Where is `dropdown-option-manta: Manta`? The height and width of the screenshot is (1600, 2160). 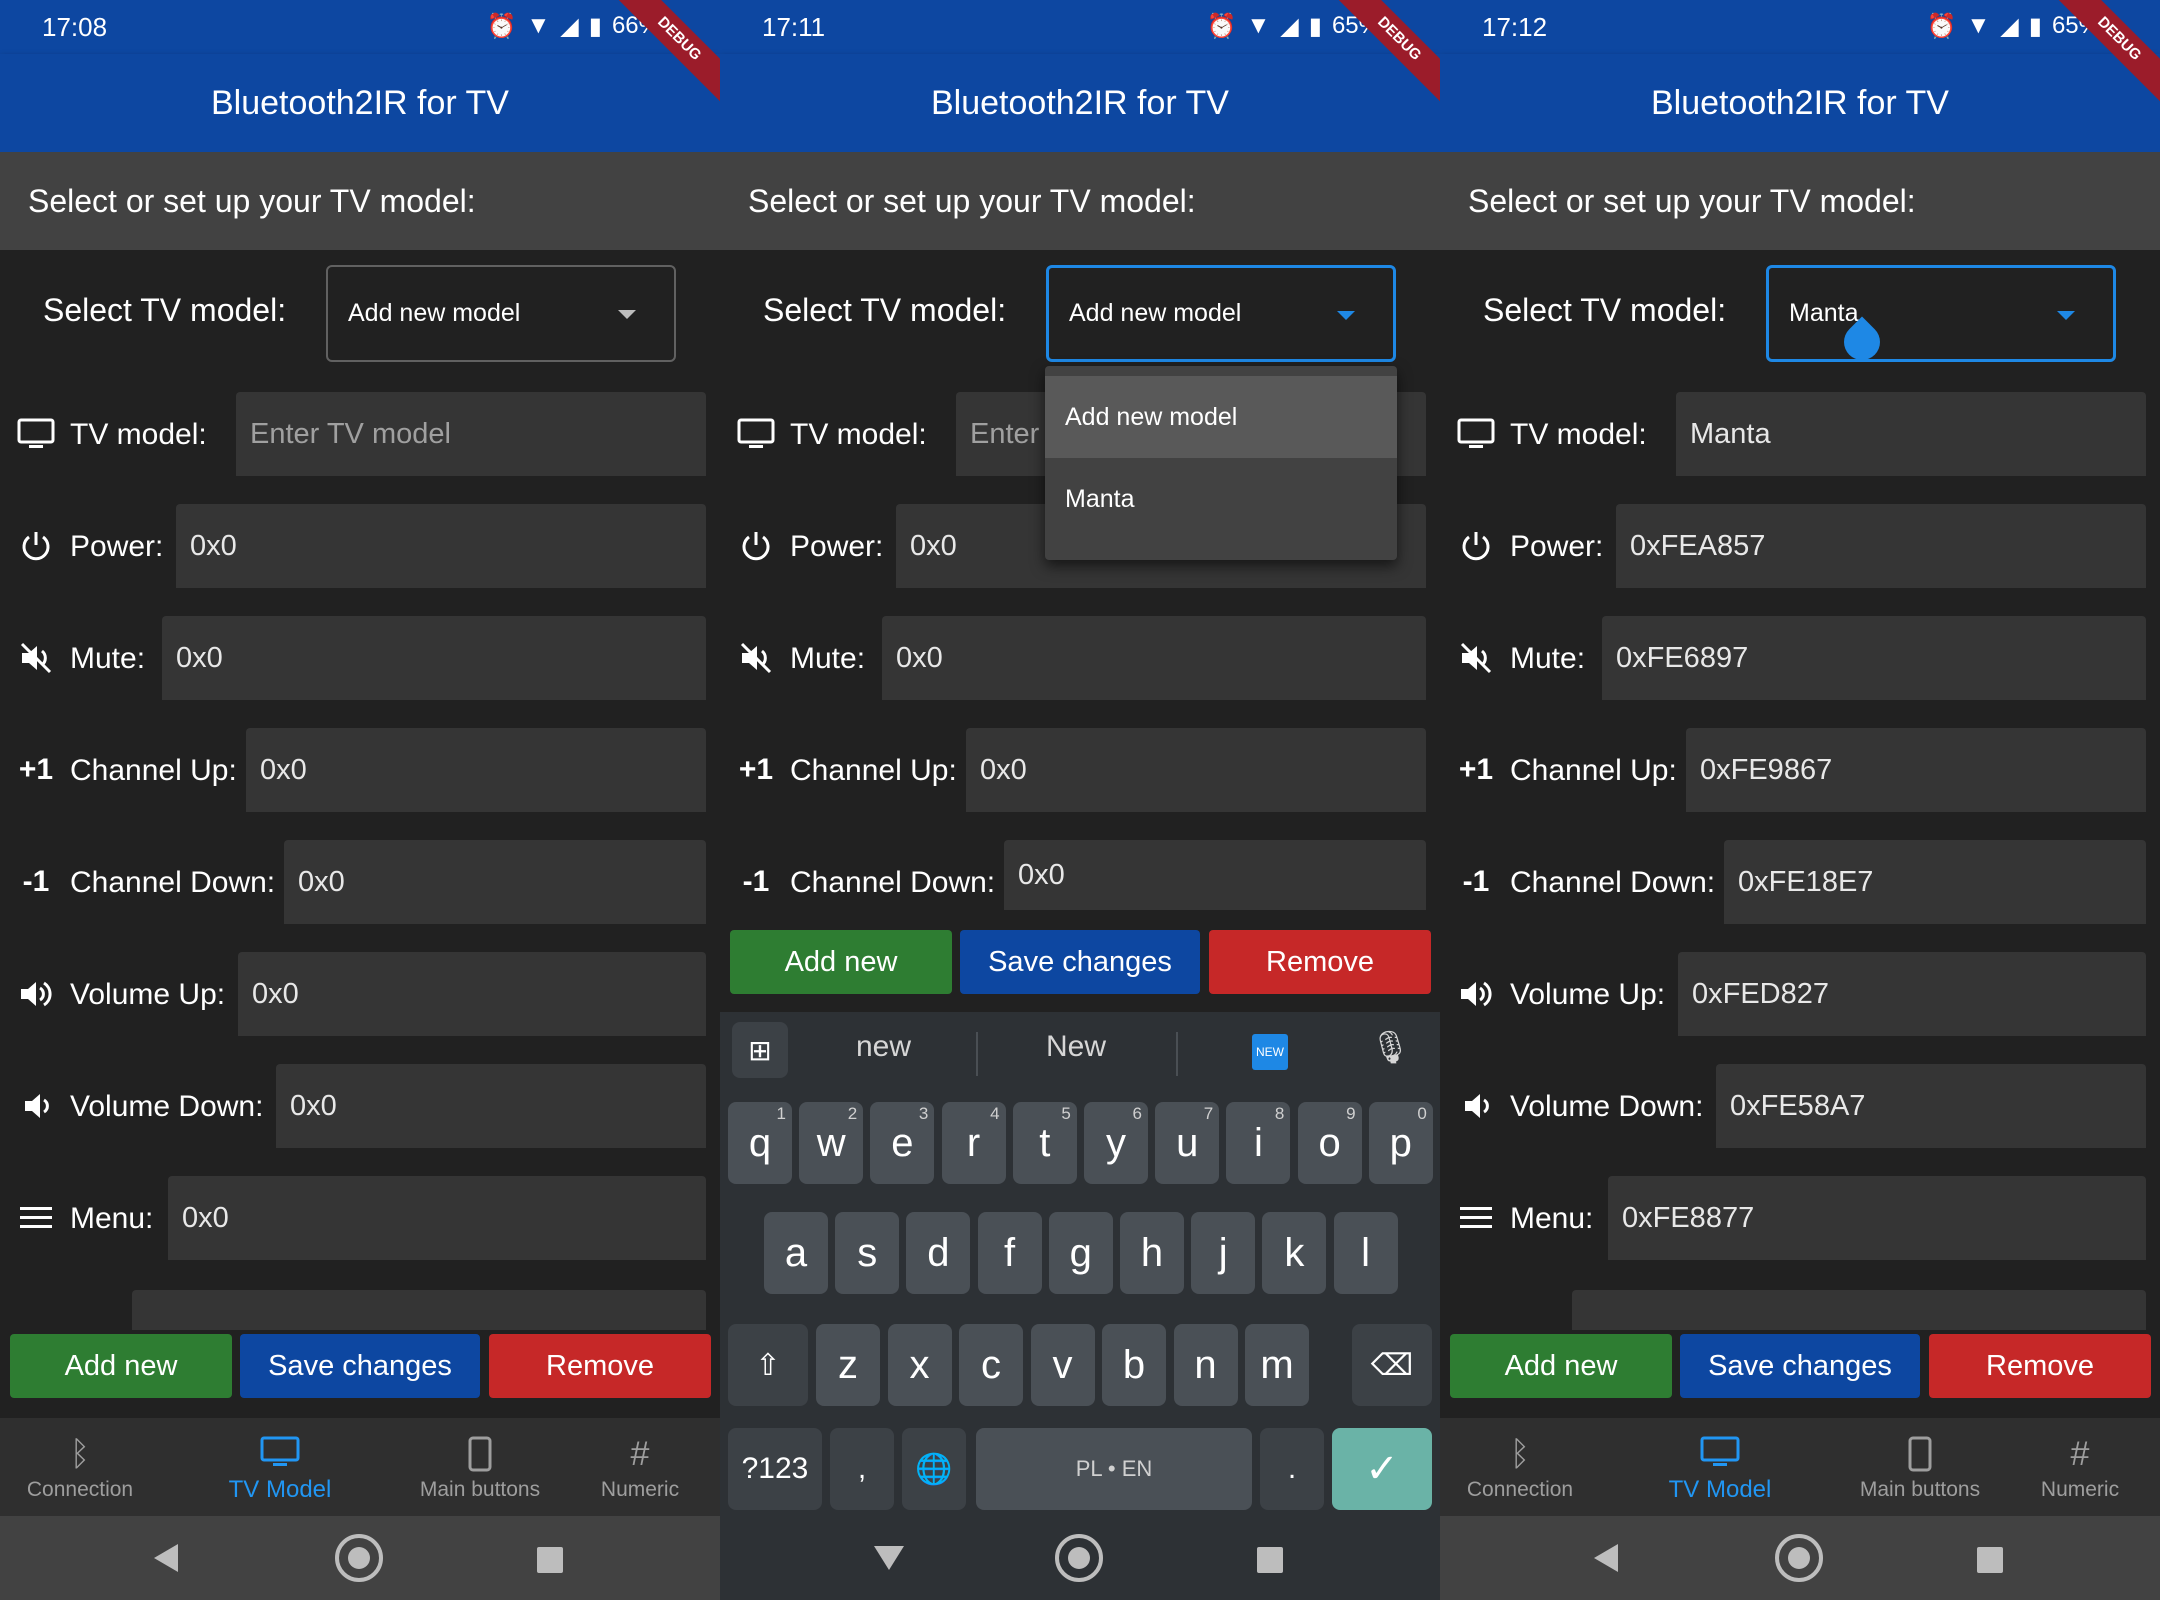 dropdown-option-manta: Manta is located at coordinates (1221, 499).